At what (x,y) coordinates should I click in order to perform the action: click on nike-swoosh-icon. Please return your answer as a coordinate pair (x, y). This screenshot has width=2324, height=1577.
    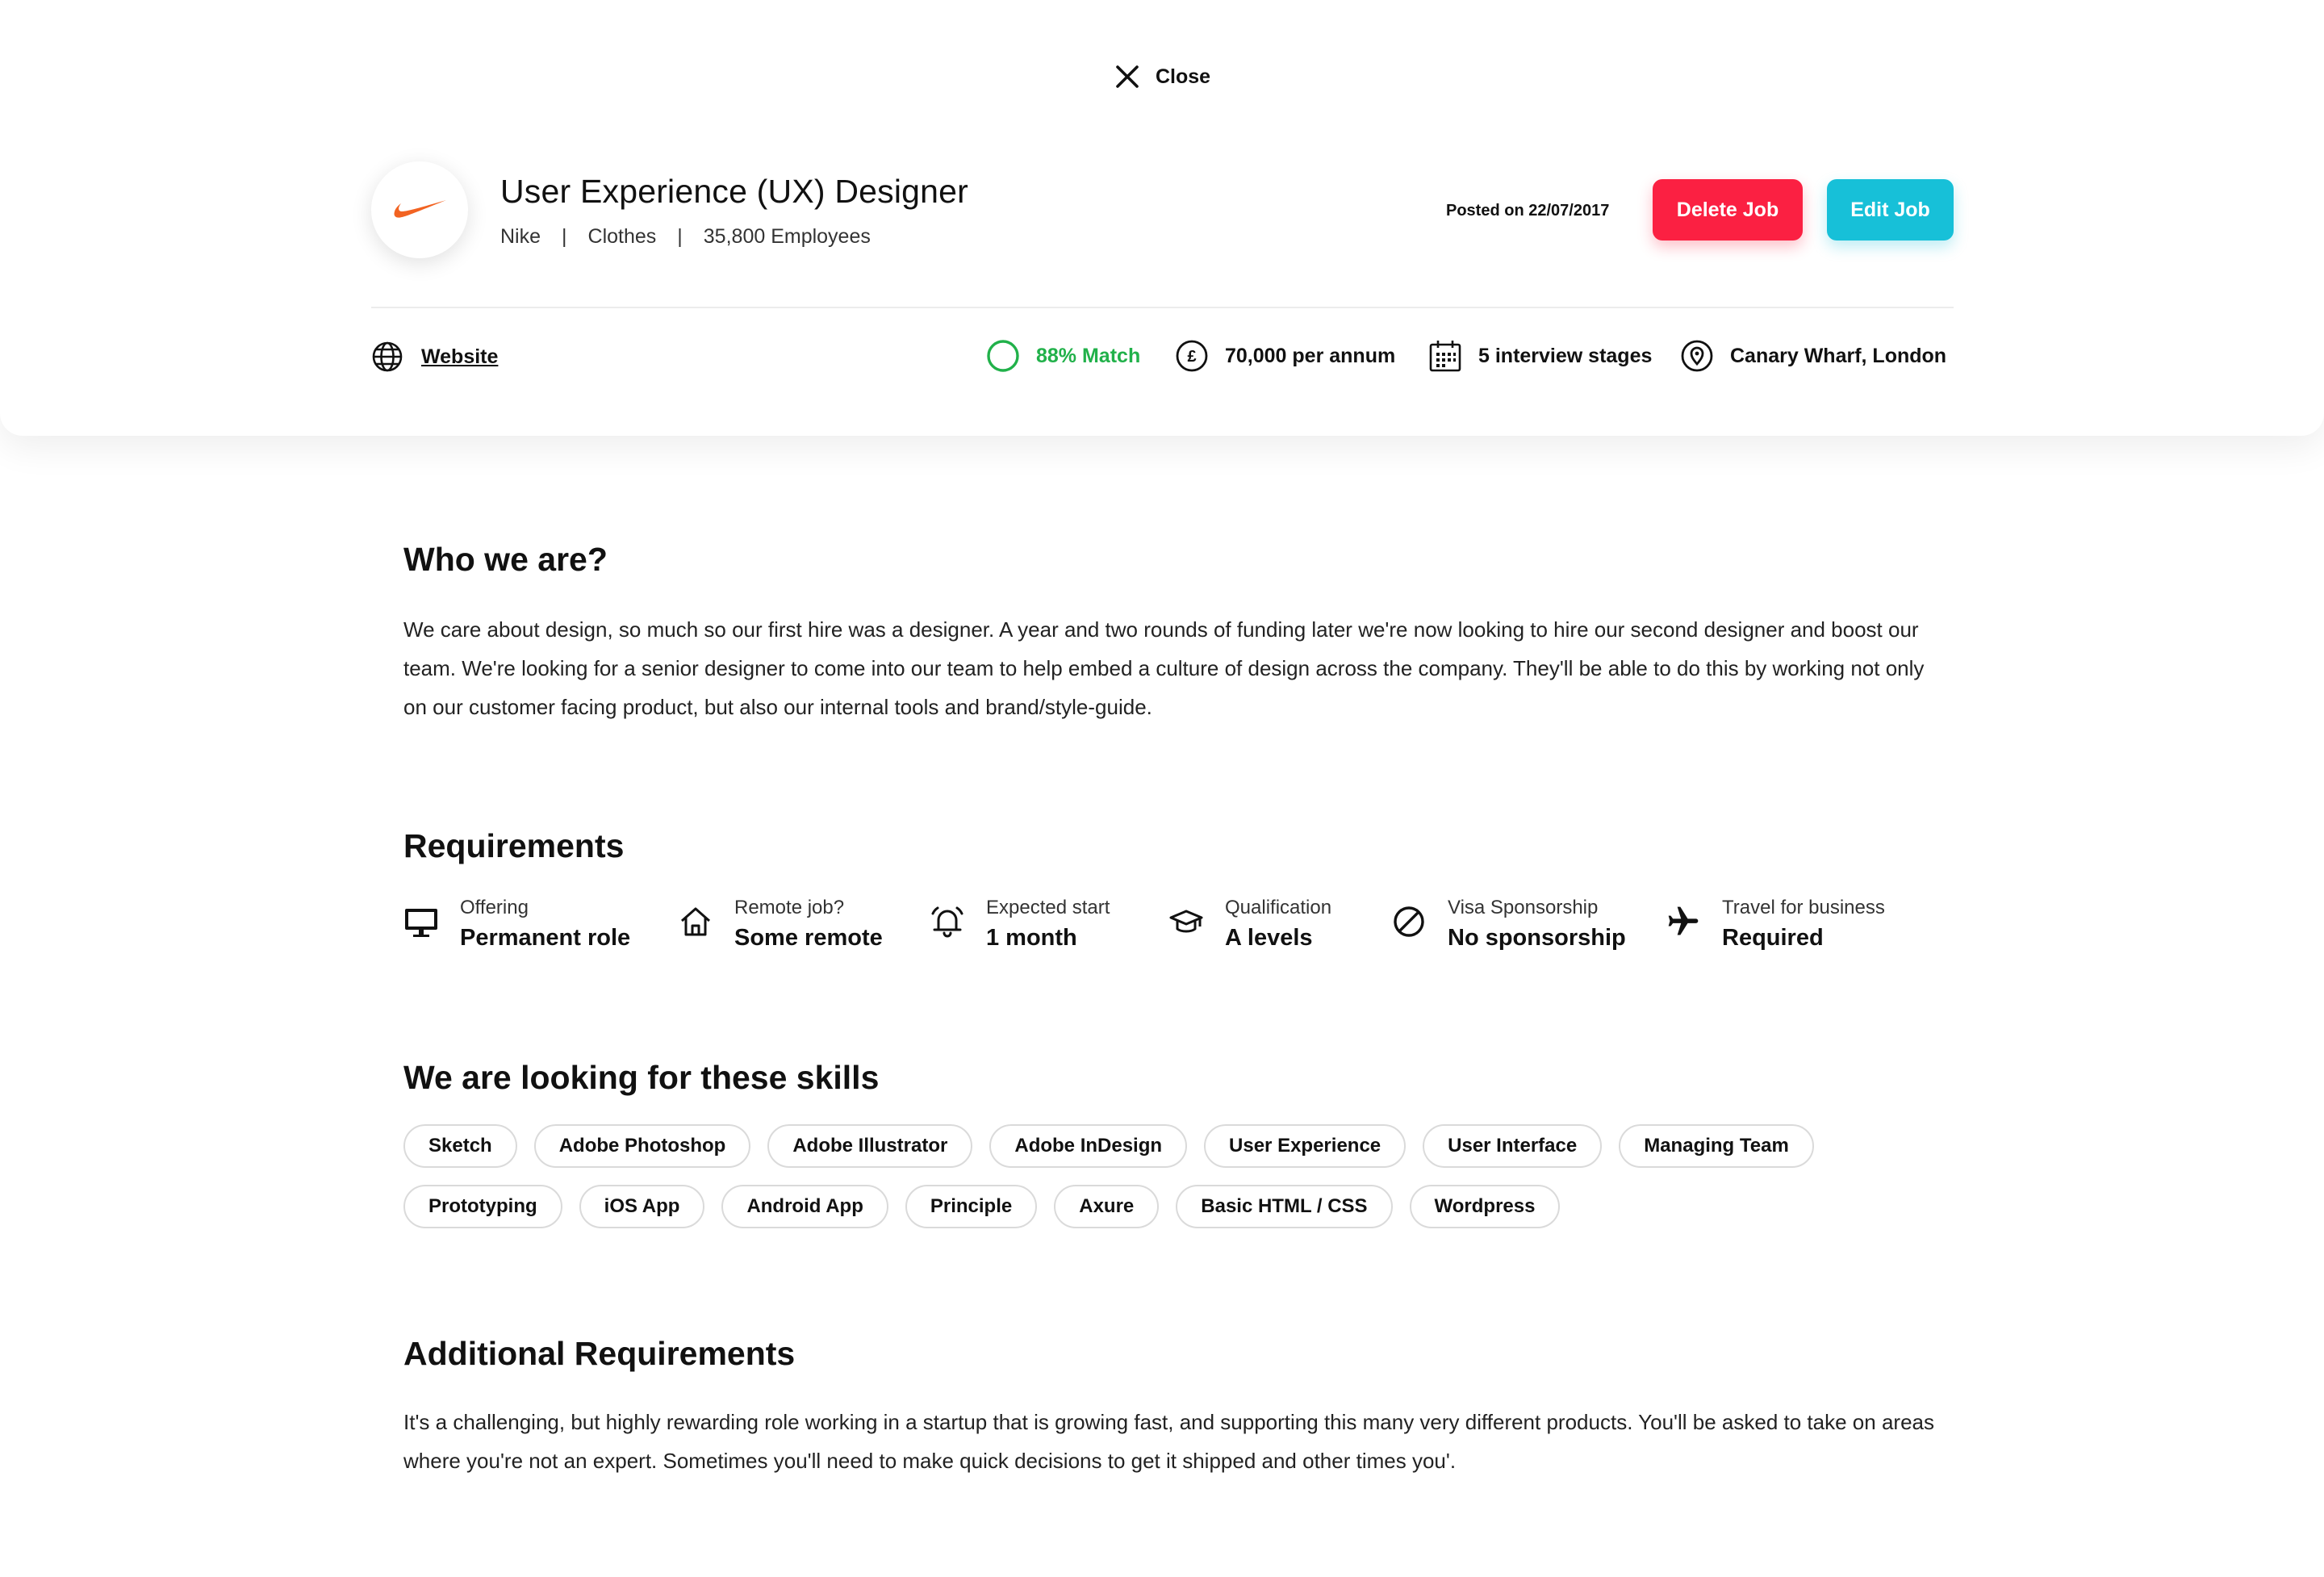
    Looking at the image, I should click on (419, 210).